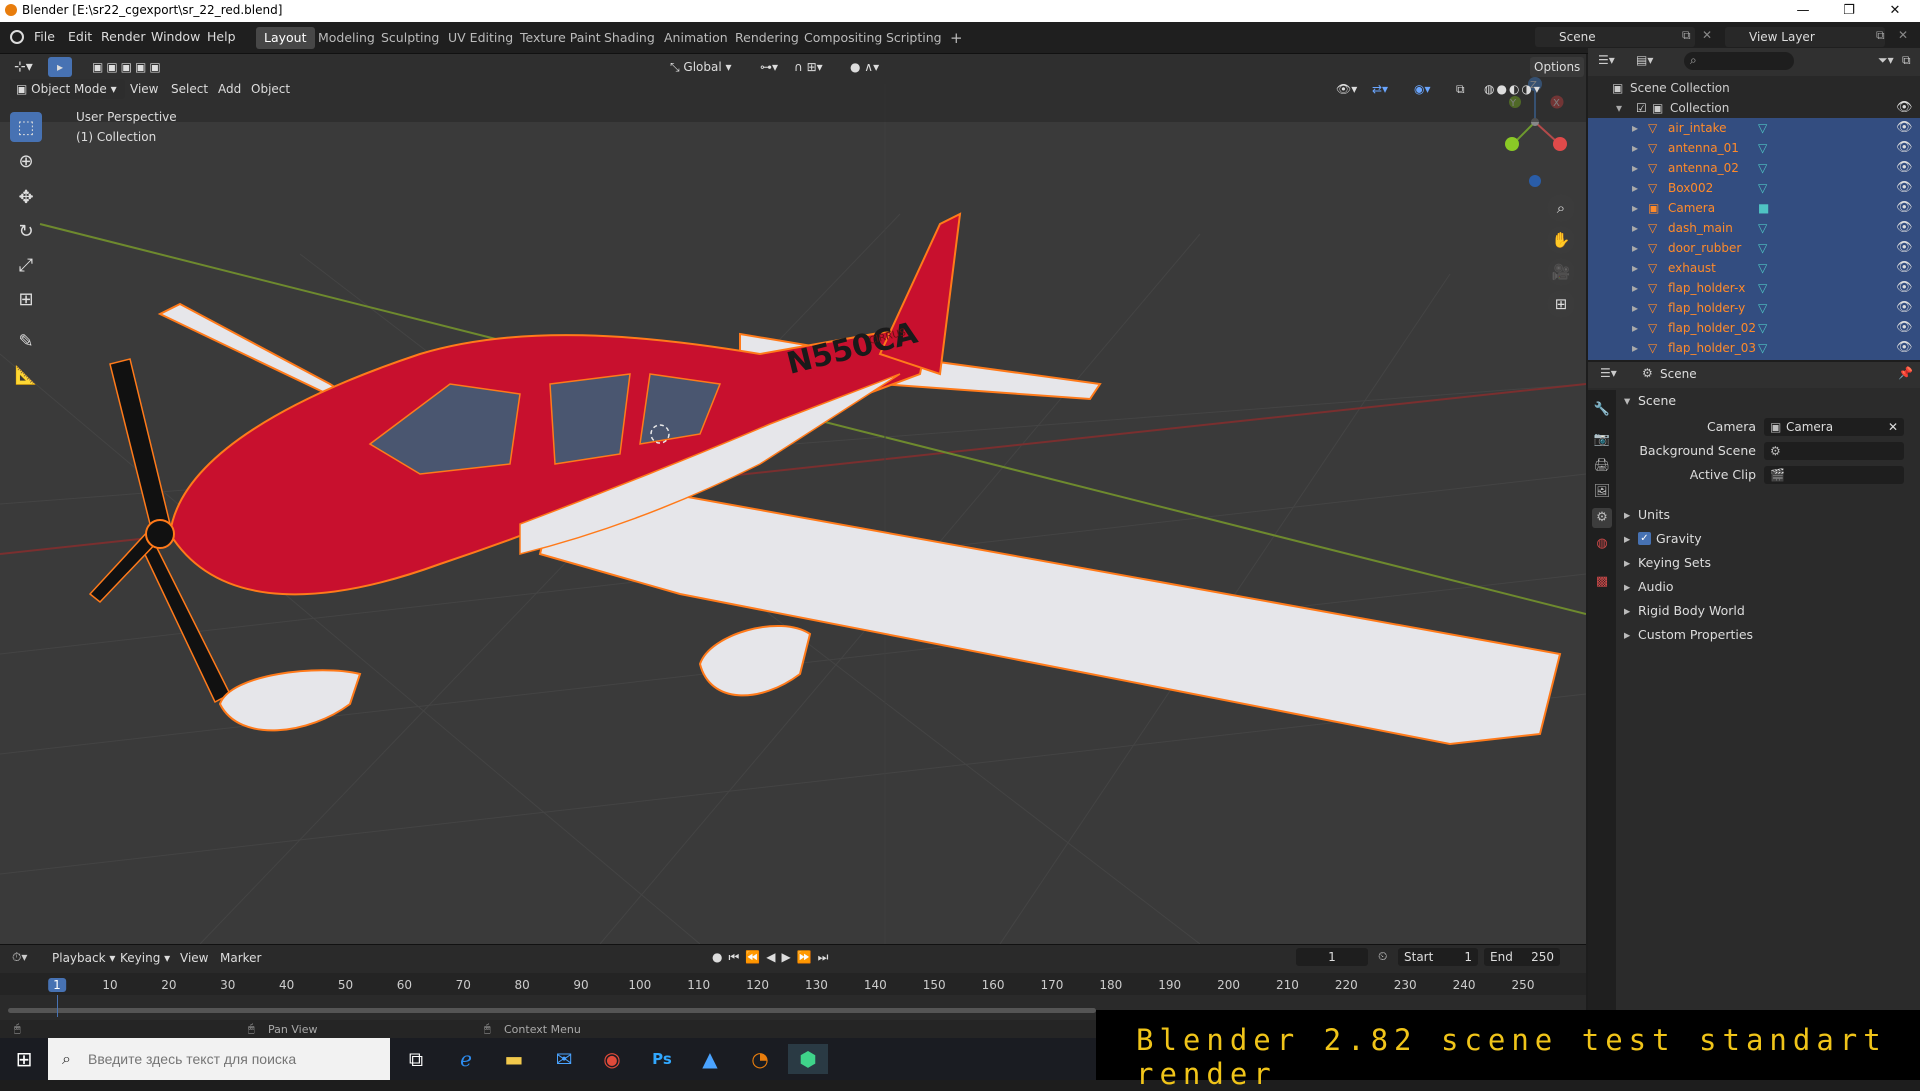 The width and height of the screenshot is (1920, 1091). I want to click on timeline-menu-view: View, so click(194, 958).